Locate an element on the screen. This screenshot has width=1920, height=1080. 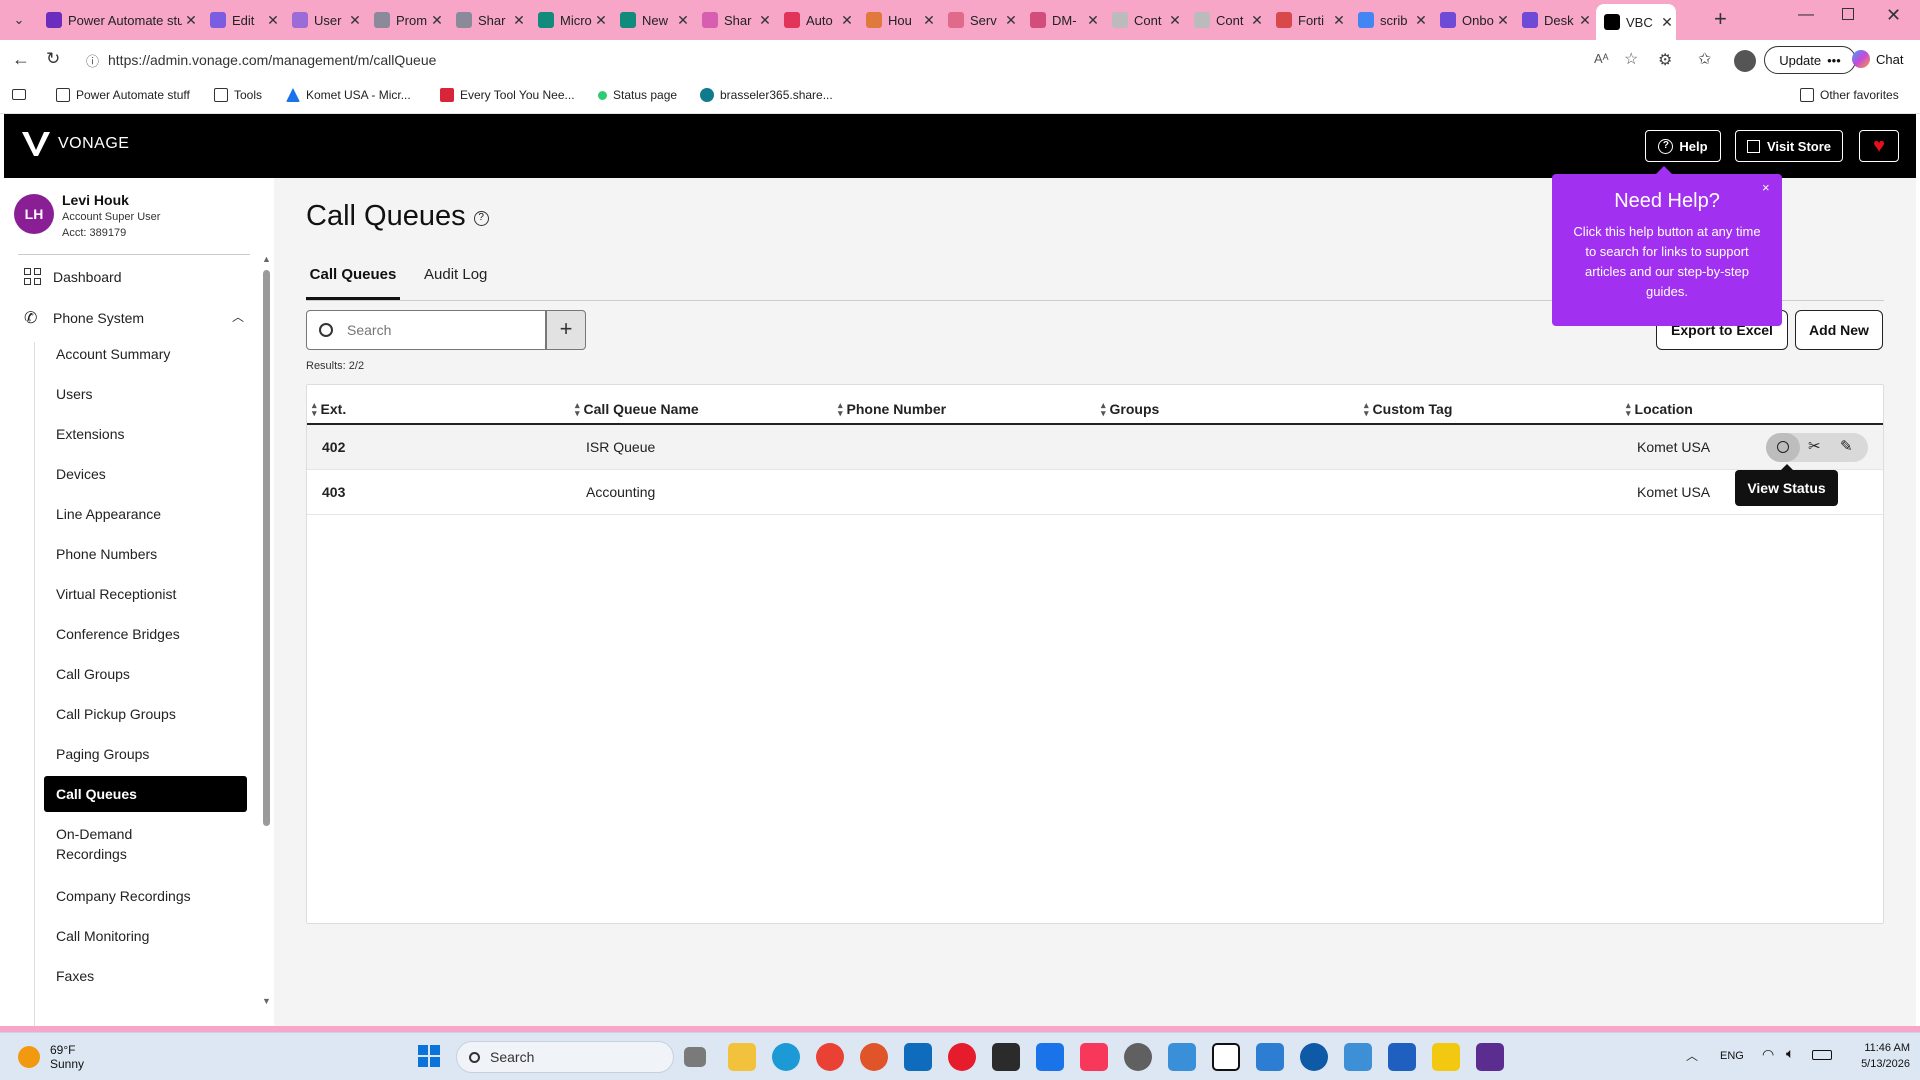
battery-icon is located at coordinates (1822, 1055).